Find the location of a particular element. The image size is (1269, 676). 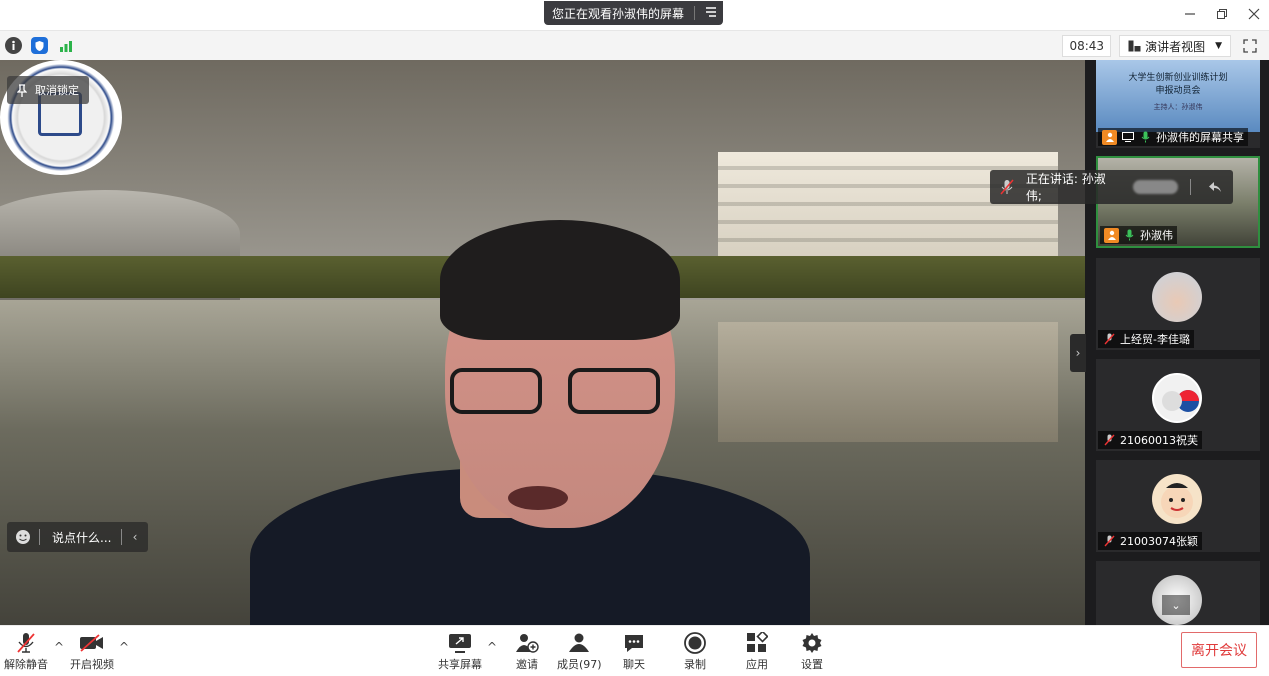

participant-tile: ⌄ is located at coordinates (1178, 593).